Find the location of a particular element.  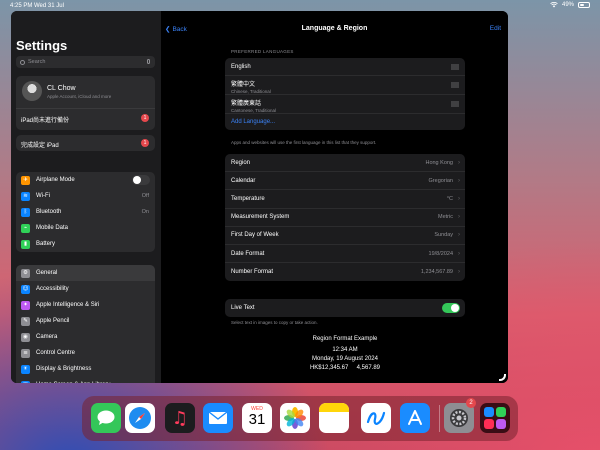

sidebar-item-label: Apple Pencil is located at coordinates (53, 321).